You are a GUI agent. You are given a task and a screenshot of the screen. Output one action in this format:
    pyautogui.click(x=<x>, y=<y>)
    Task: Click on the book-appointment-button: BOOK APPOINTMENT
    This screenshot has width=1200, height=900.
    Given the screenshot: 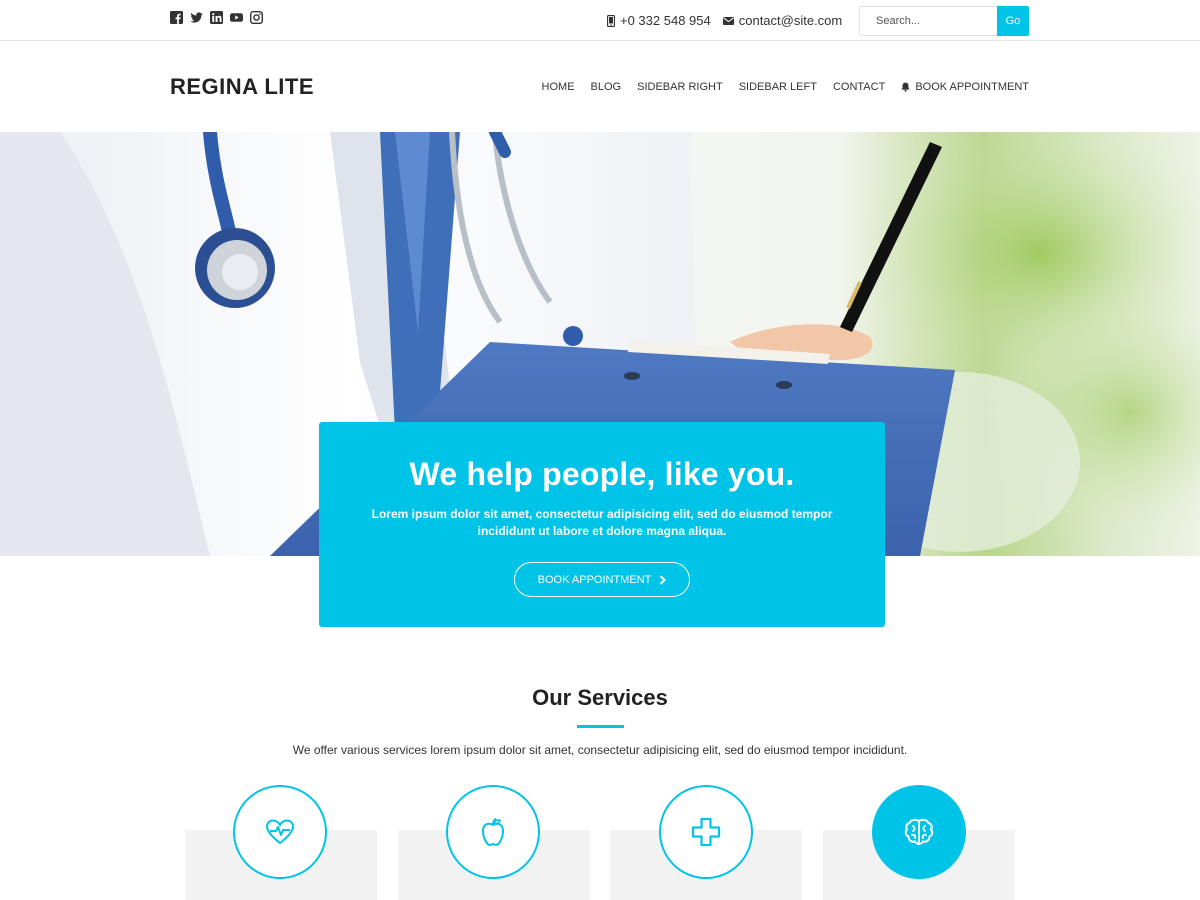 What is the action you would take?
    pyautogui.click(x=602, y=579)
    